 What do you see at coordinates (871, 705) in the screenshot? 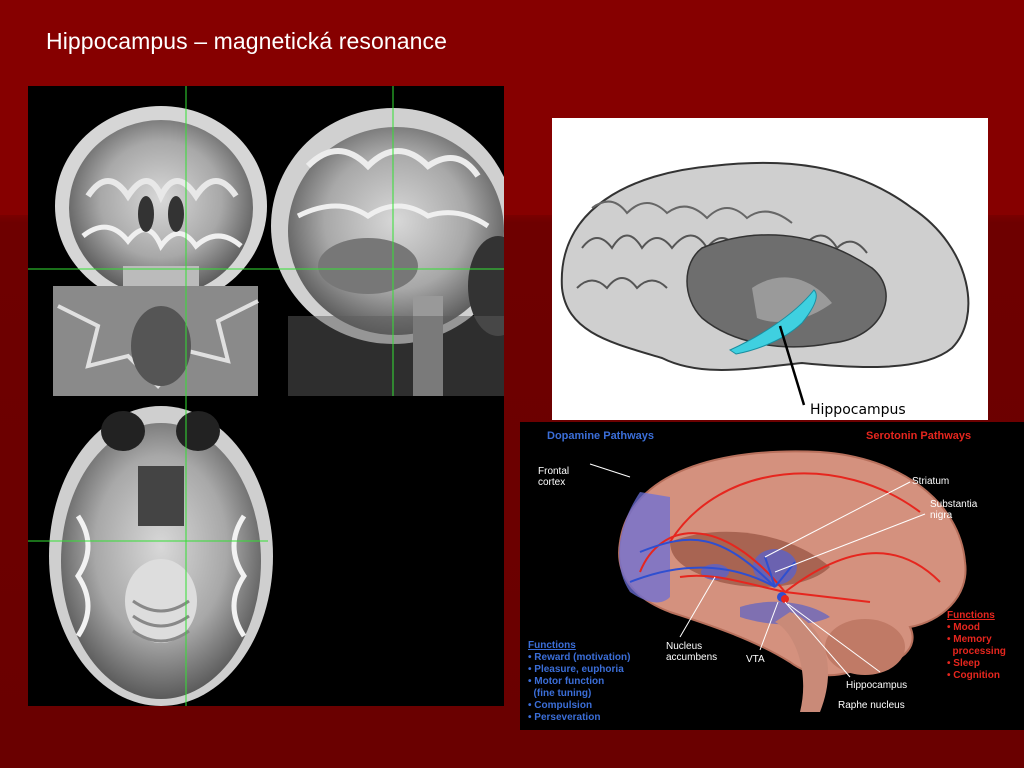
I see `raphe-nucleus-label: Raphe nucleus` at bounding box center [871, 705].